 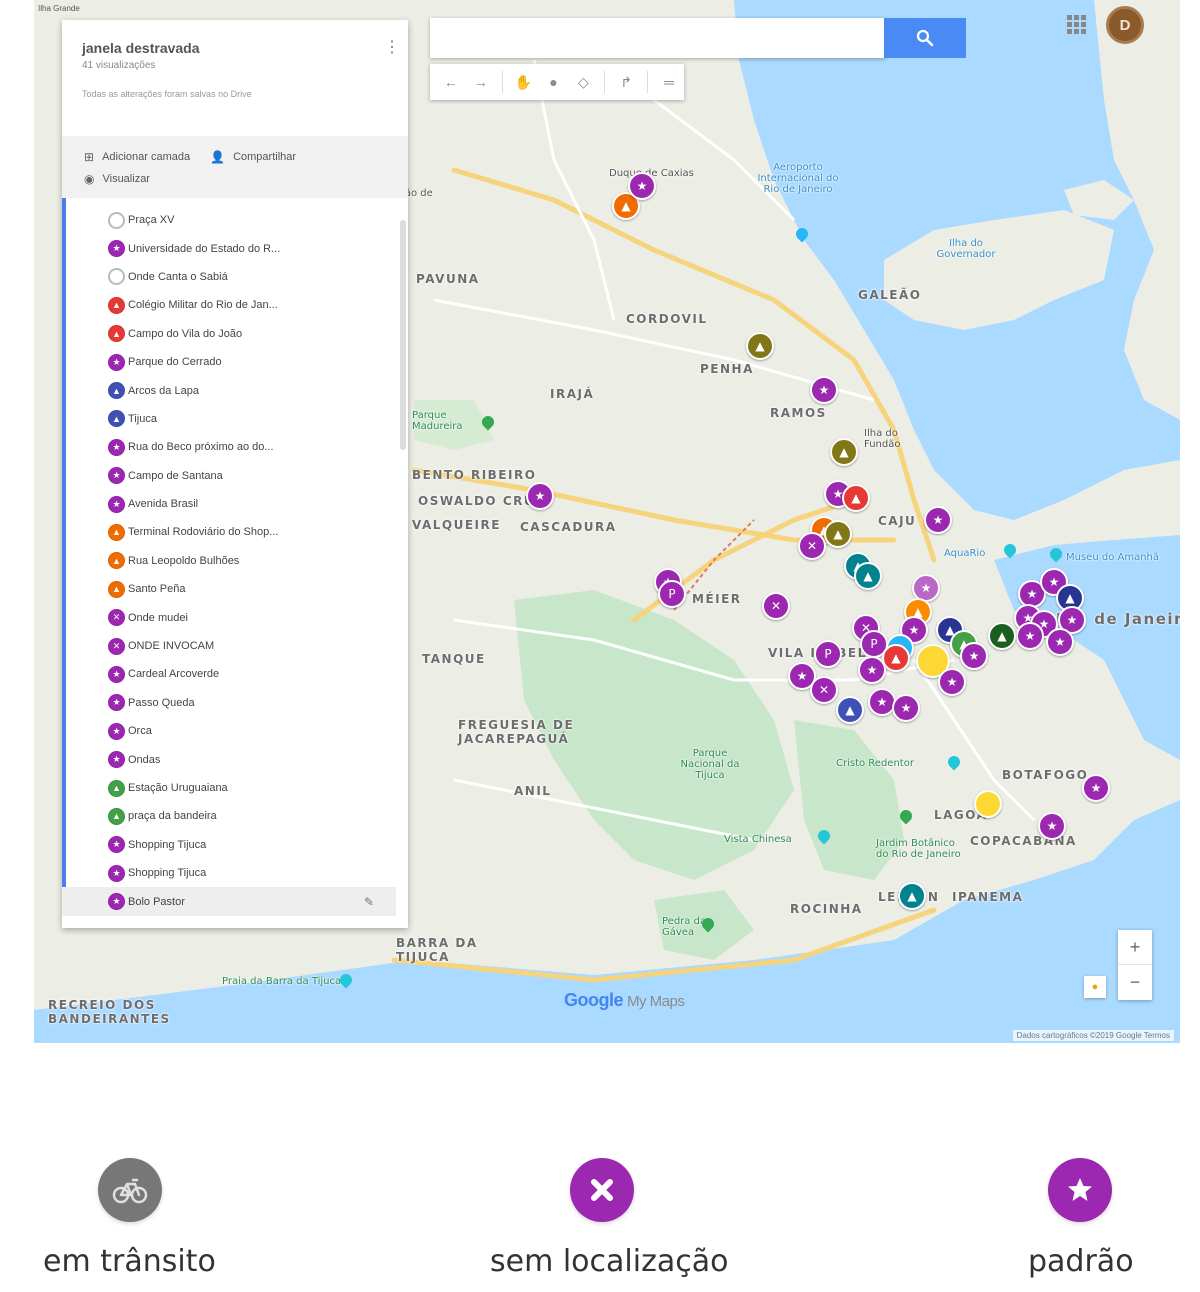 What do you see at coordinates (258, 362) in the screenshot?
I see `layer-list-item: ★ Parque do Cerrado` at bounding box center [258, 362].